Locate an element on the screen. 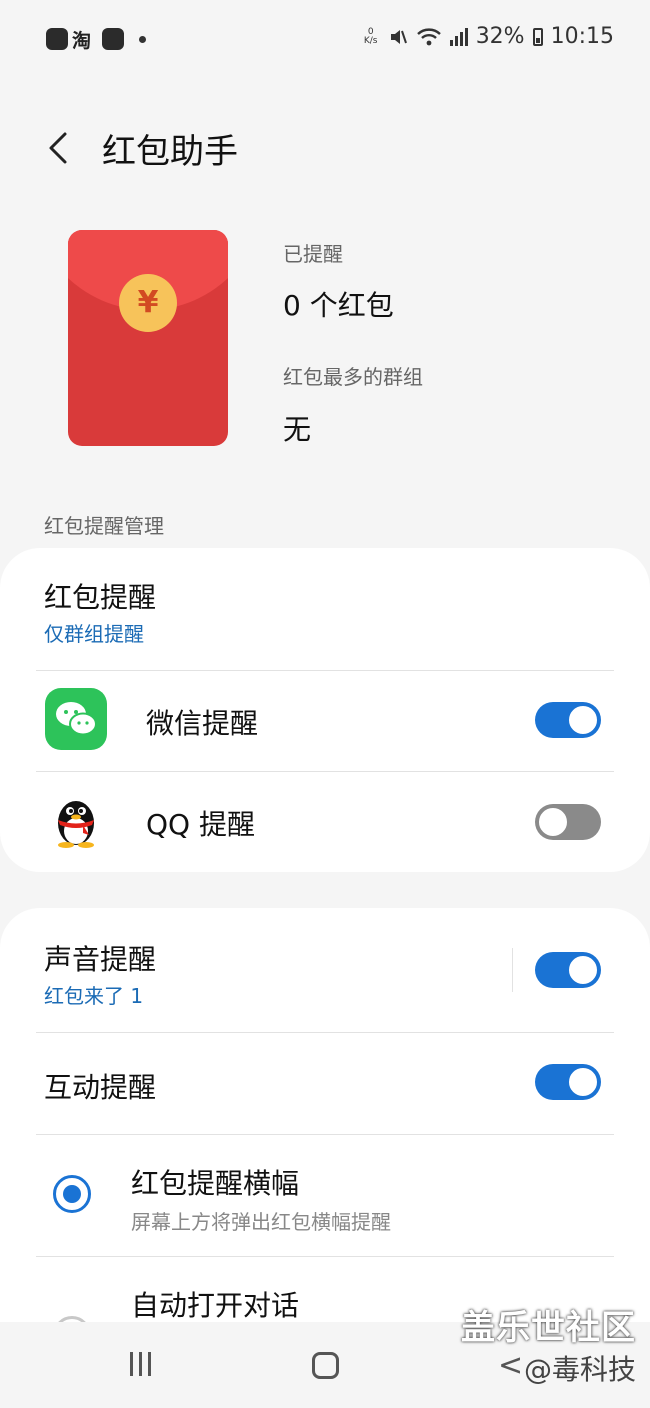  interactive-reminder-row: 互动提醒 is located at coordinates (325, 1083).